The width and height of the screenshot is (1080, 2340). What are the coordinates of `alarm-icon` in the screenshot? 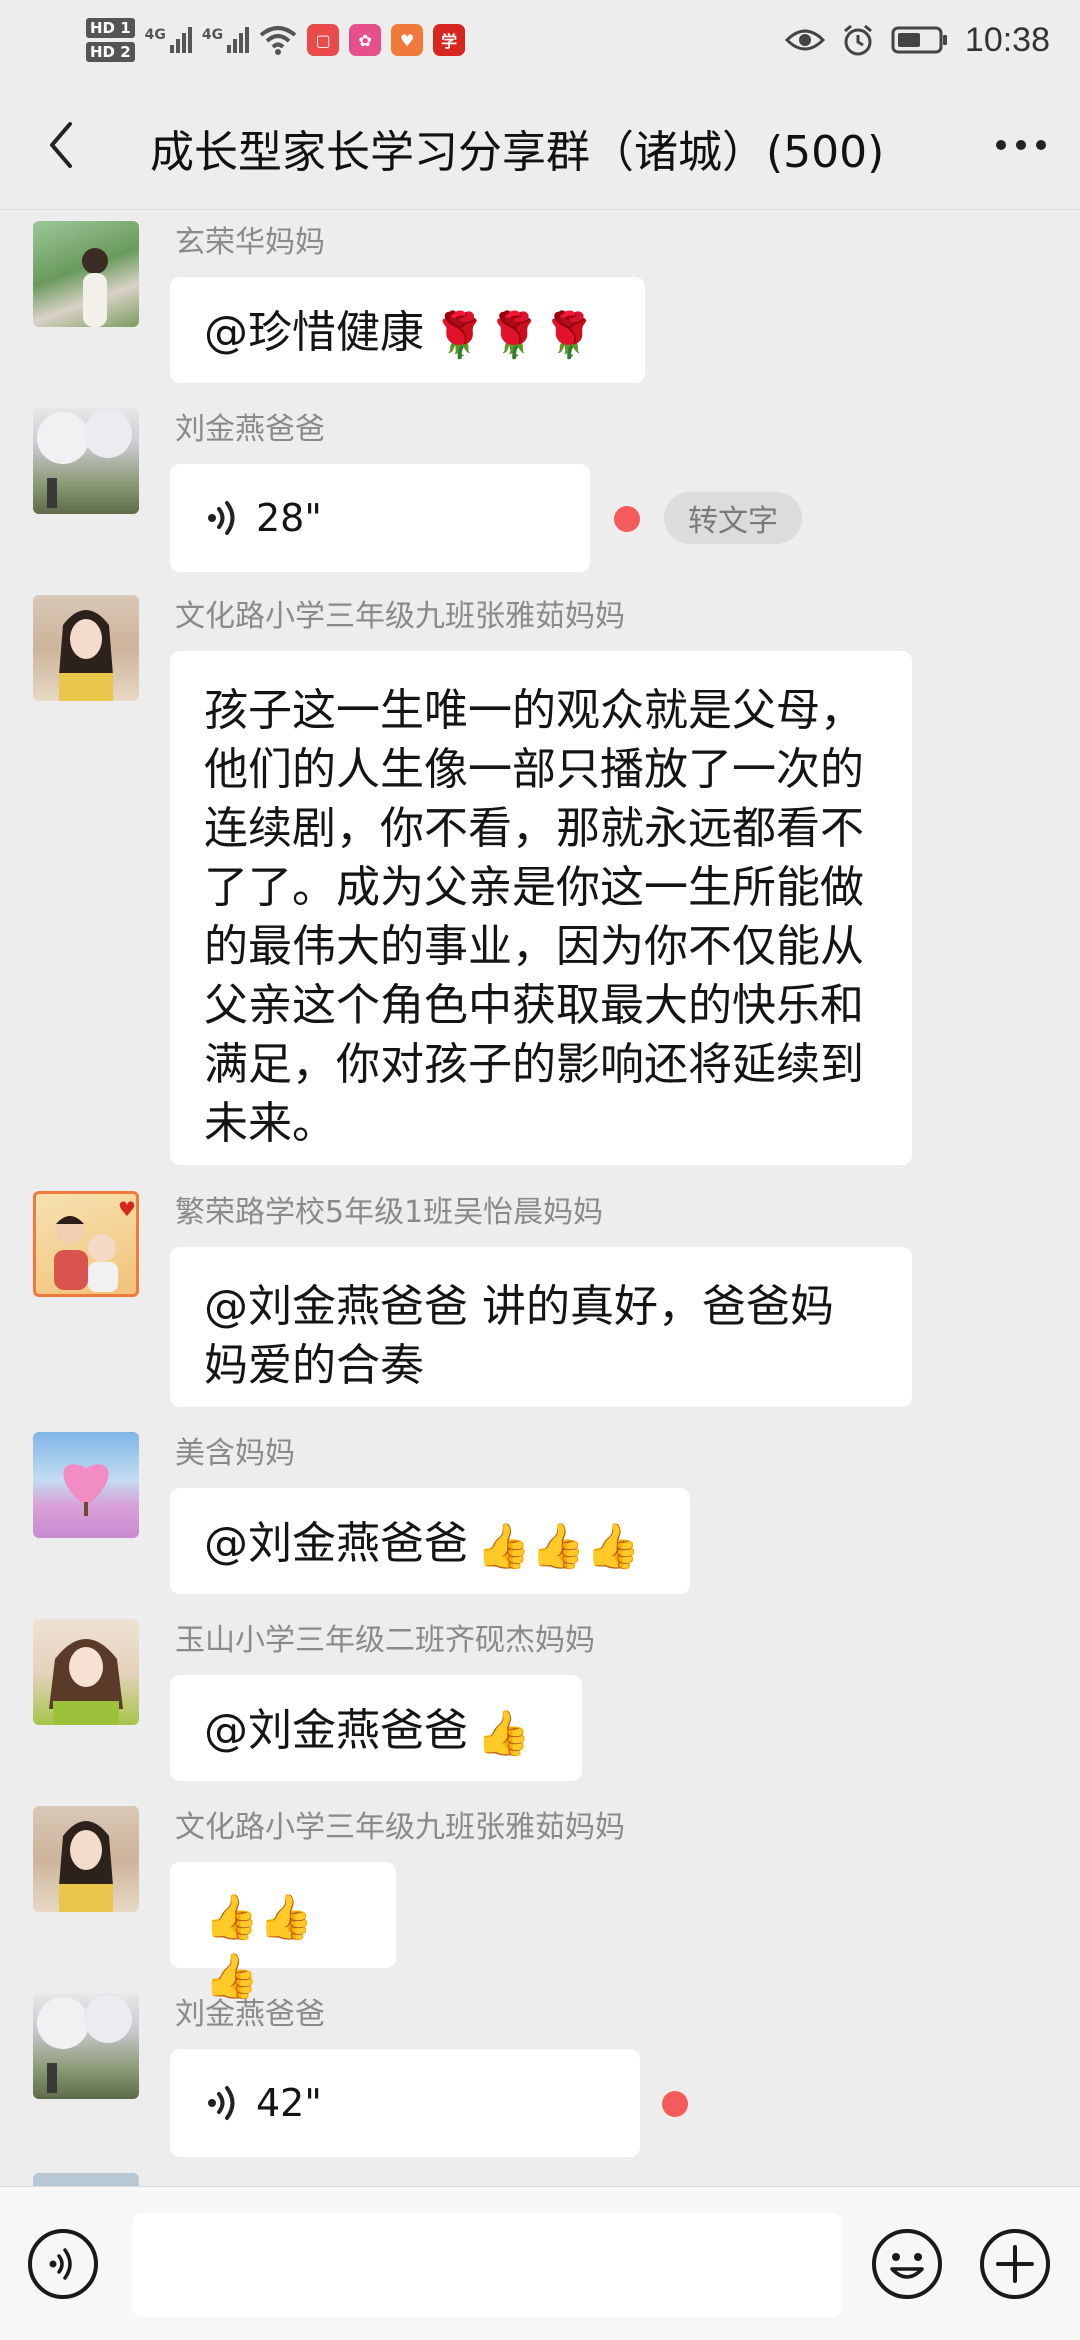 It's located at (857, 40).